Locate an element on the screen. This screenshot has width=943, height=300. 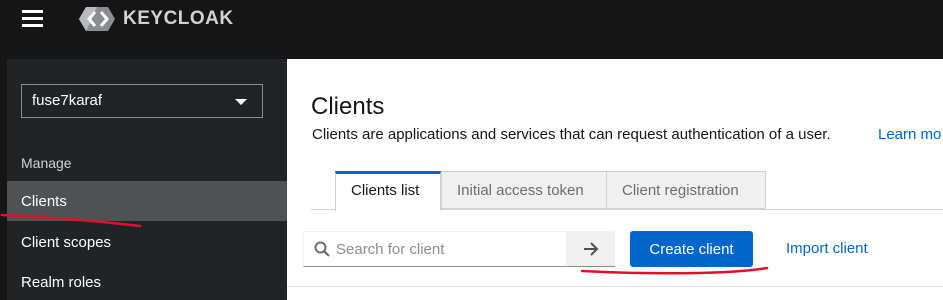
annotation-underline-clients is located at coordinates (71, 220).